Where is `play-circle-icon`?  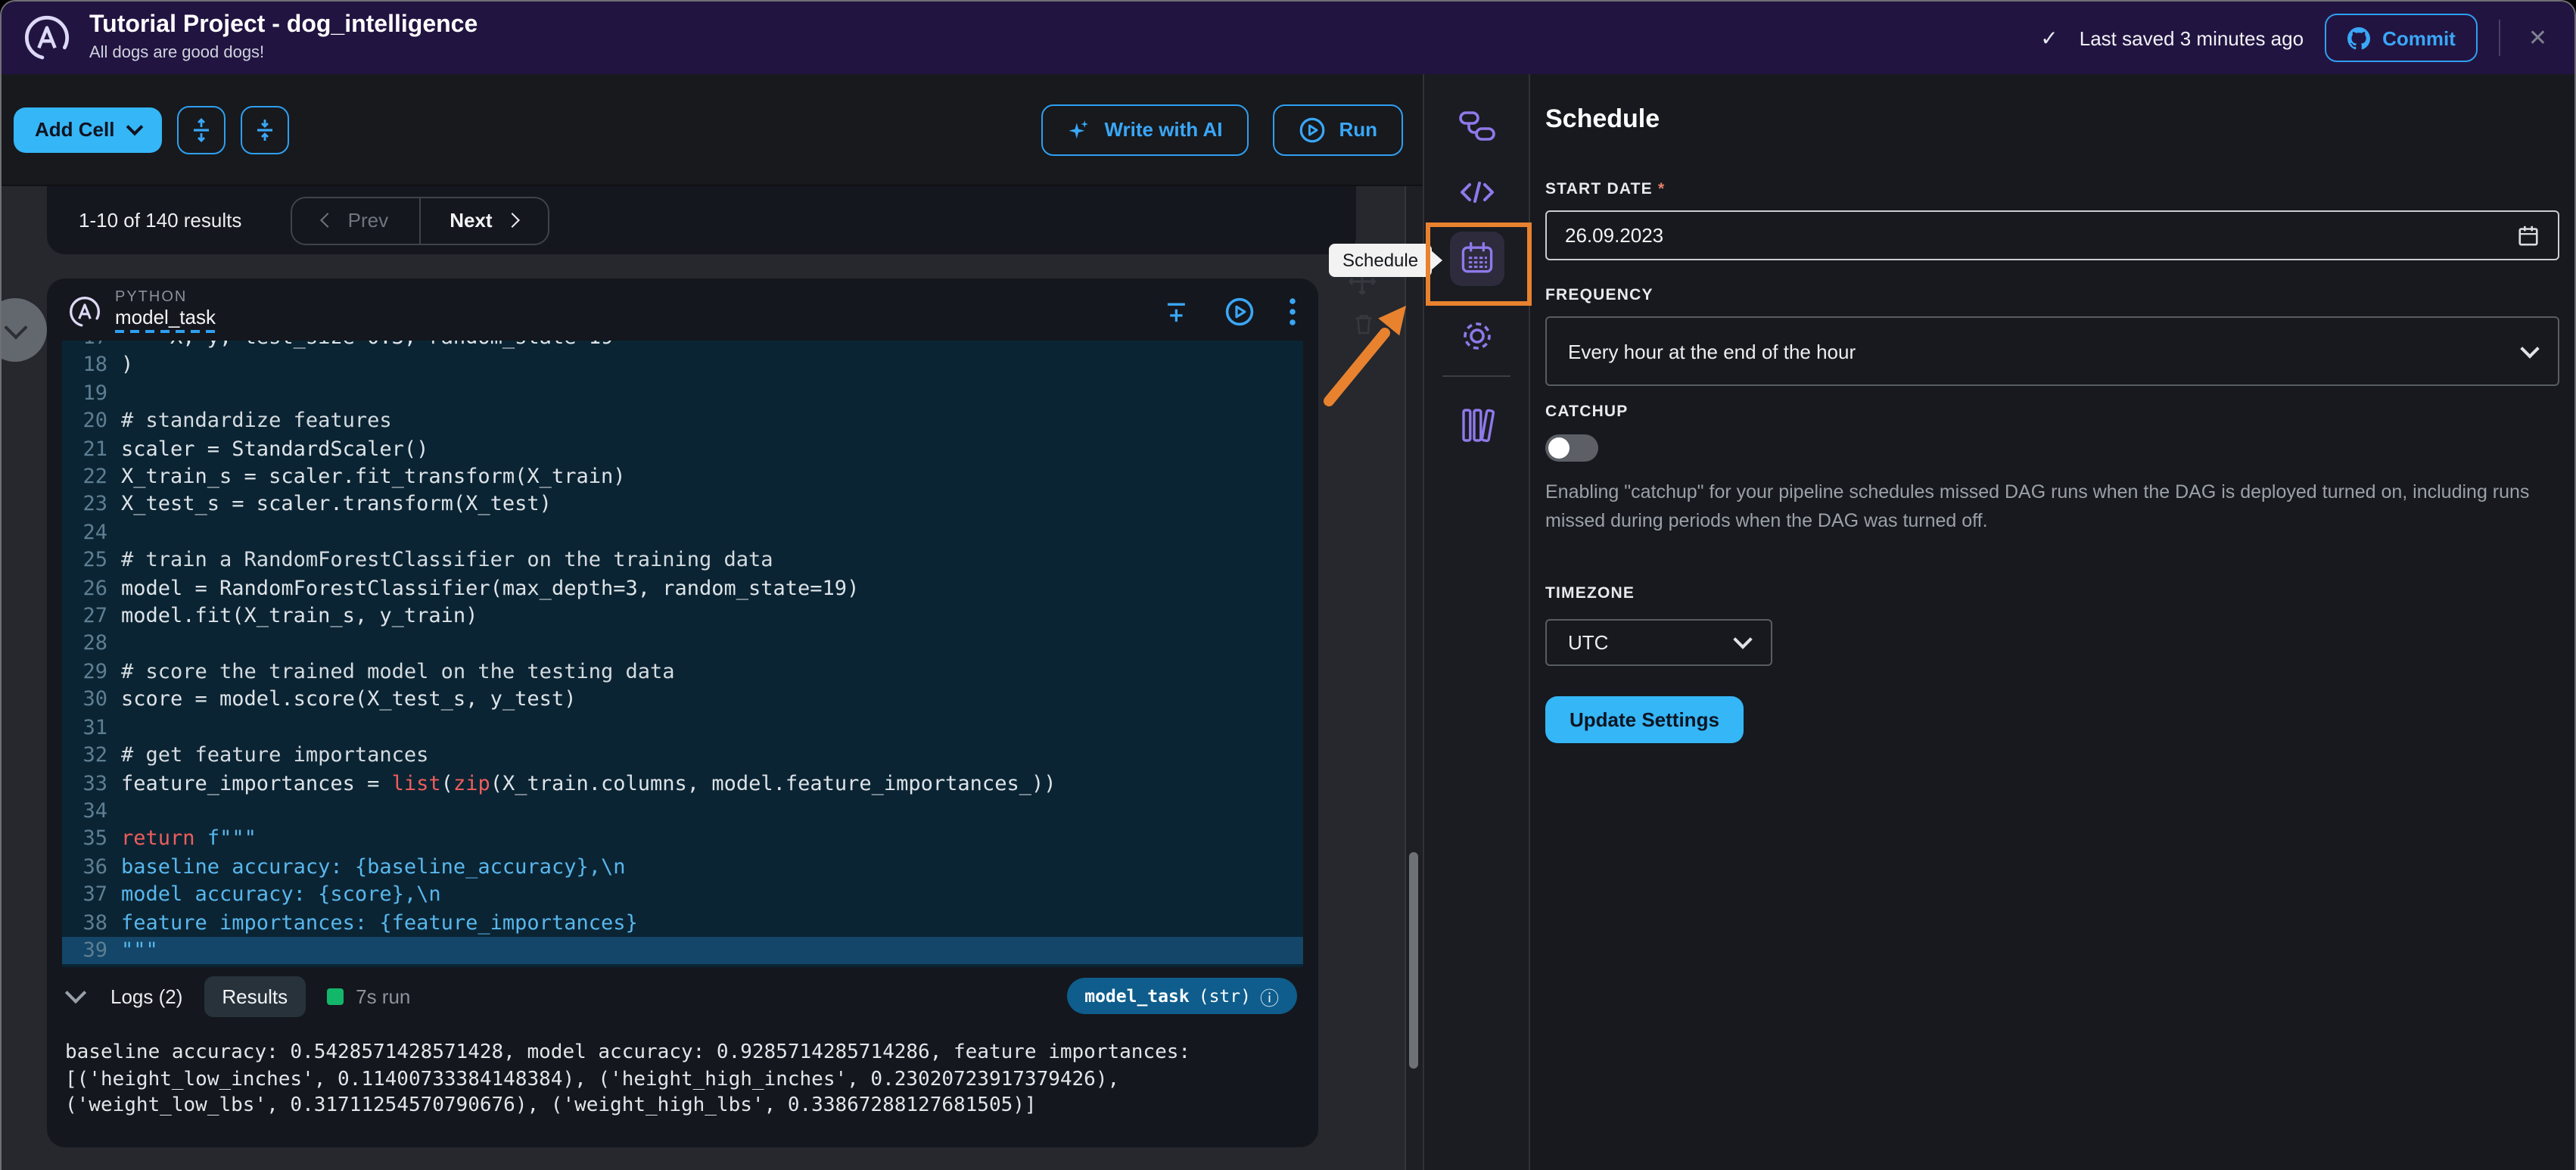
play-circle-icon is located at coordinates (1311, 129).